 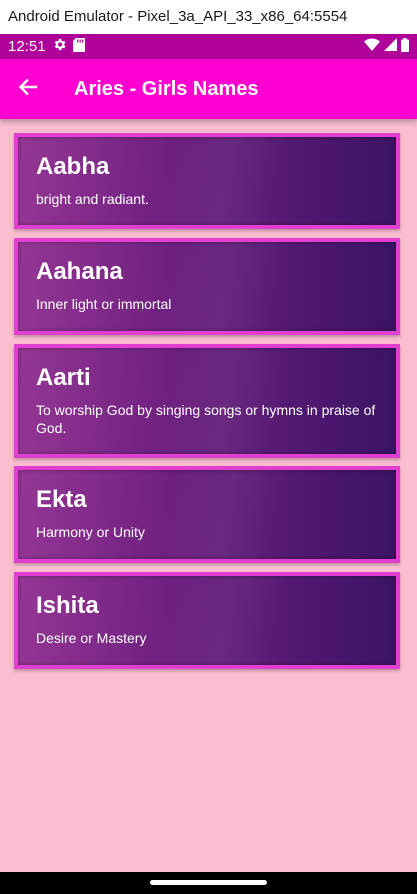 I want to click on sd-card-icon, so click(x=78, y=46).